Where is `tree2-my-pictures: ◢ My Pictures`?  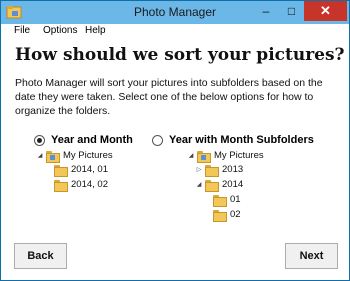
tree2-my-pictures: ◢ My Pictures is located at coordinates (225, 156).